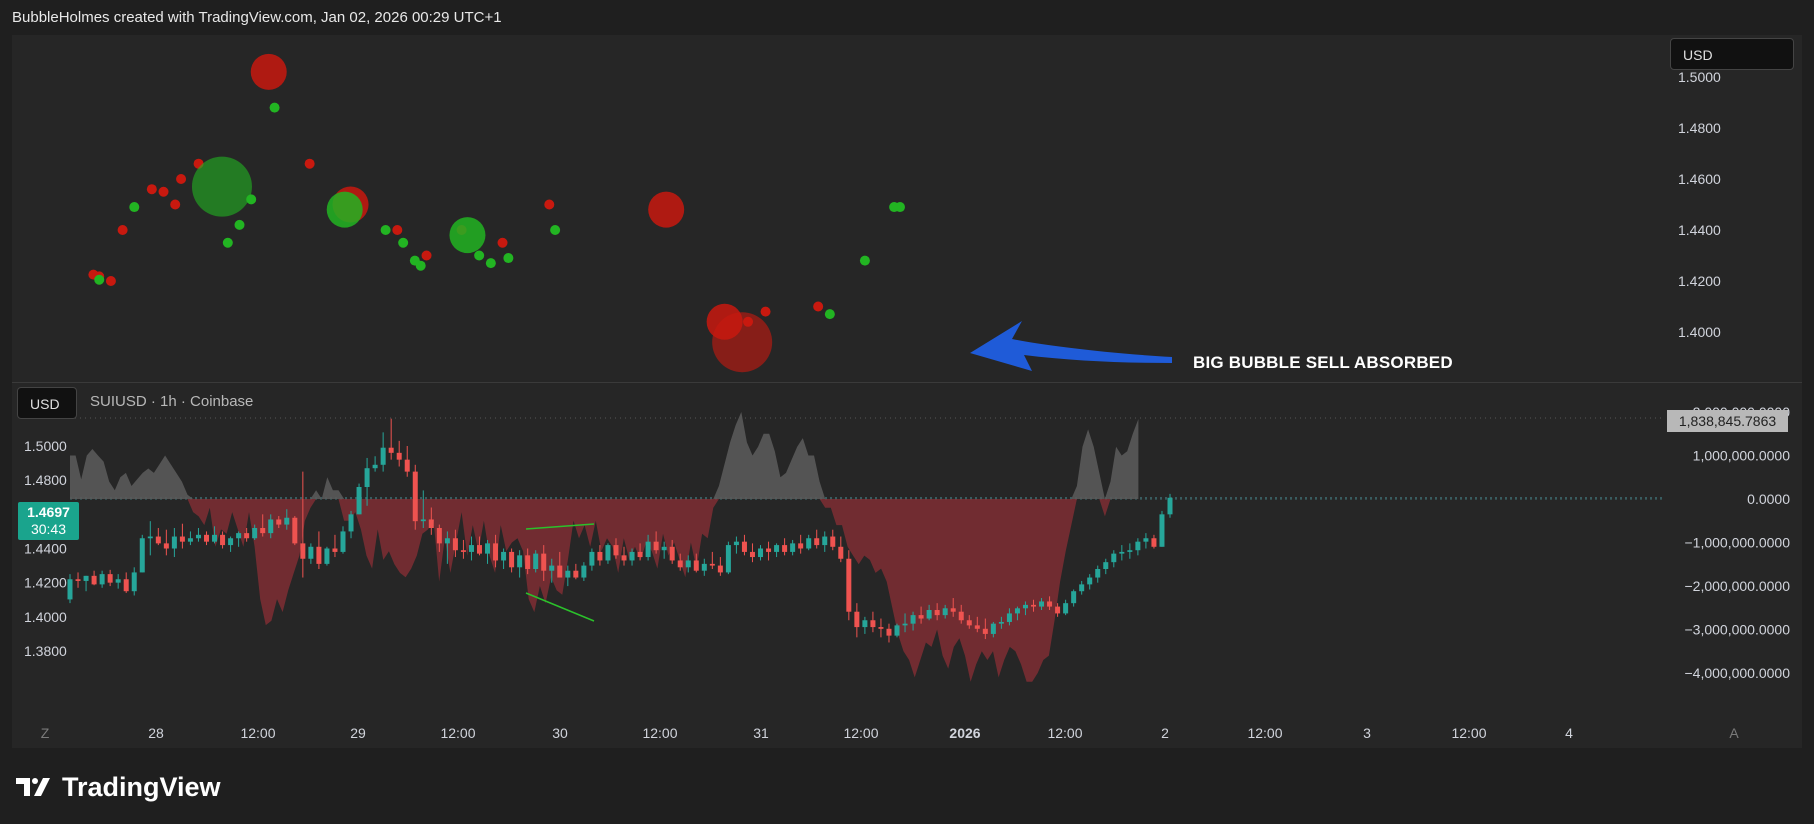 The image size is (1814, 824). What do you see at coordinates (560, 733) in the screenshot?
I see `time-axis-label: 30` at bounding box center [560, 733].